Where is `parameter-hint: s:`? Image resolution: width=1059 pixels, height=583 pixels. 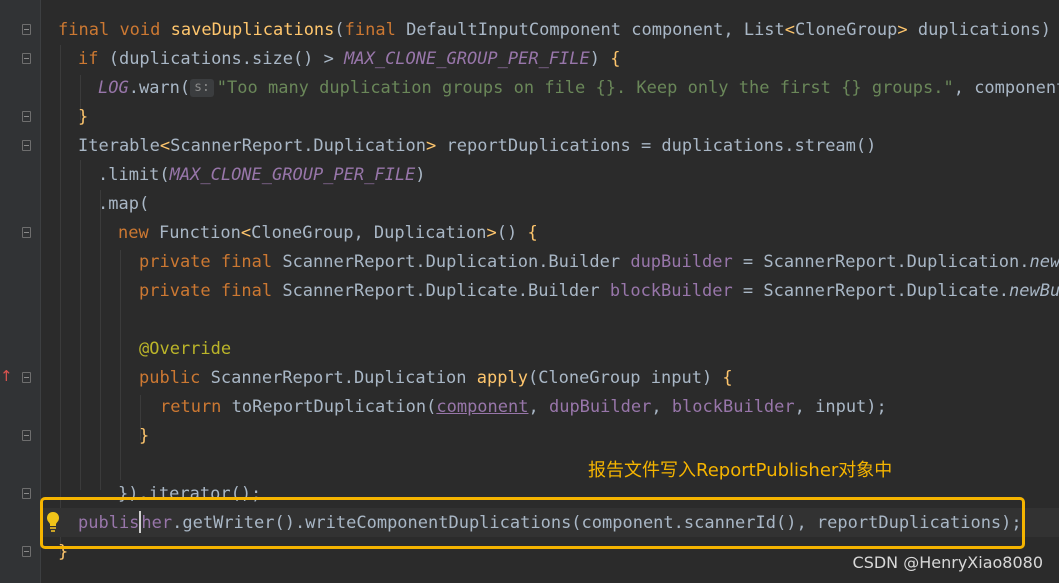 parameter-hint: s: is located at coordinates (202, 88).